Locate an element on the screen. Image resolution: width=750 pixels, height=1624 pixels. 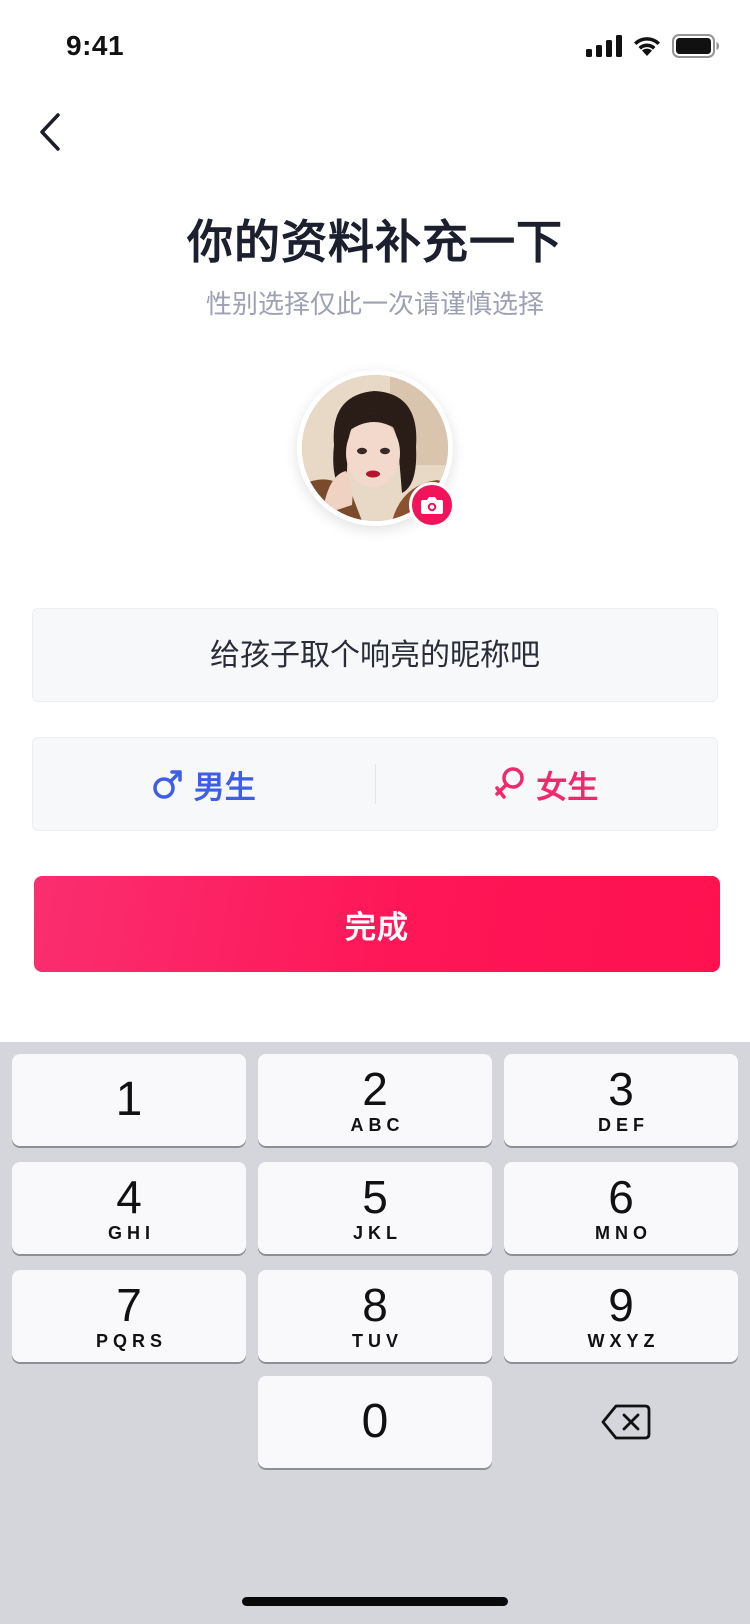
nickname-field-container is located at coordinates (375, 655).